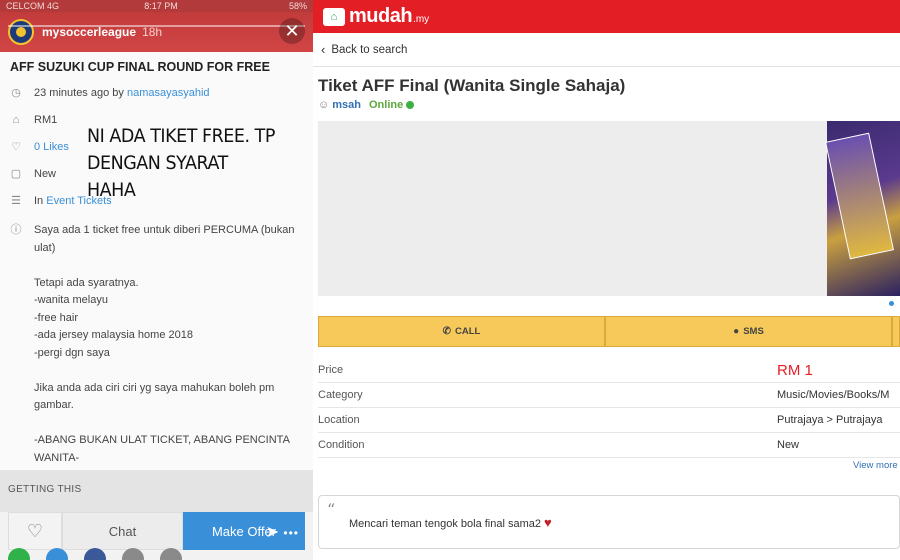  I want to click on call-button: ✆ CALL, so click(461, 331).